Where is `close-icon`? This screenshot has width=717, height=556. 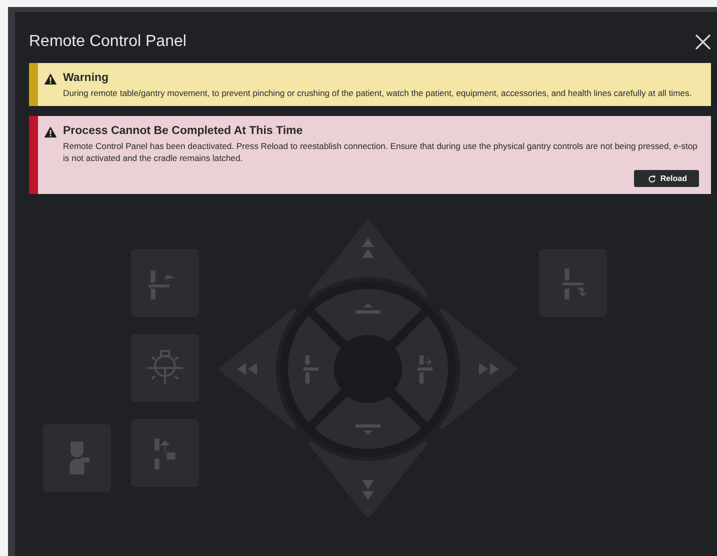 close-icon is located at coordinates (703, 42).